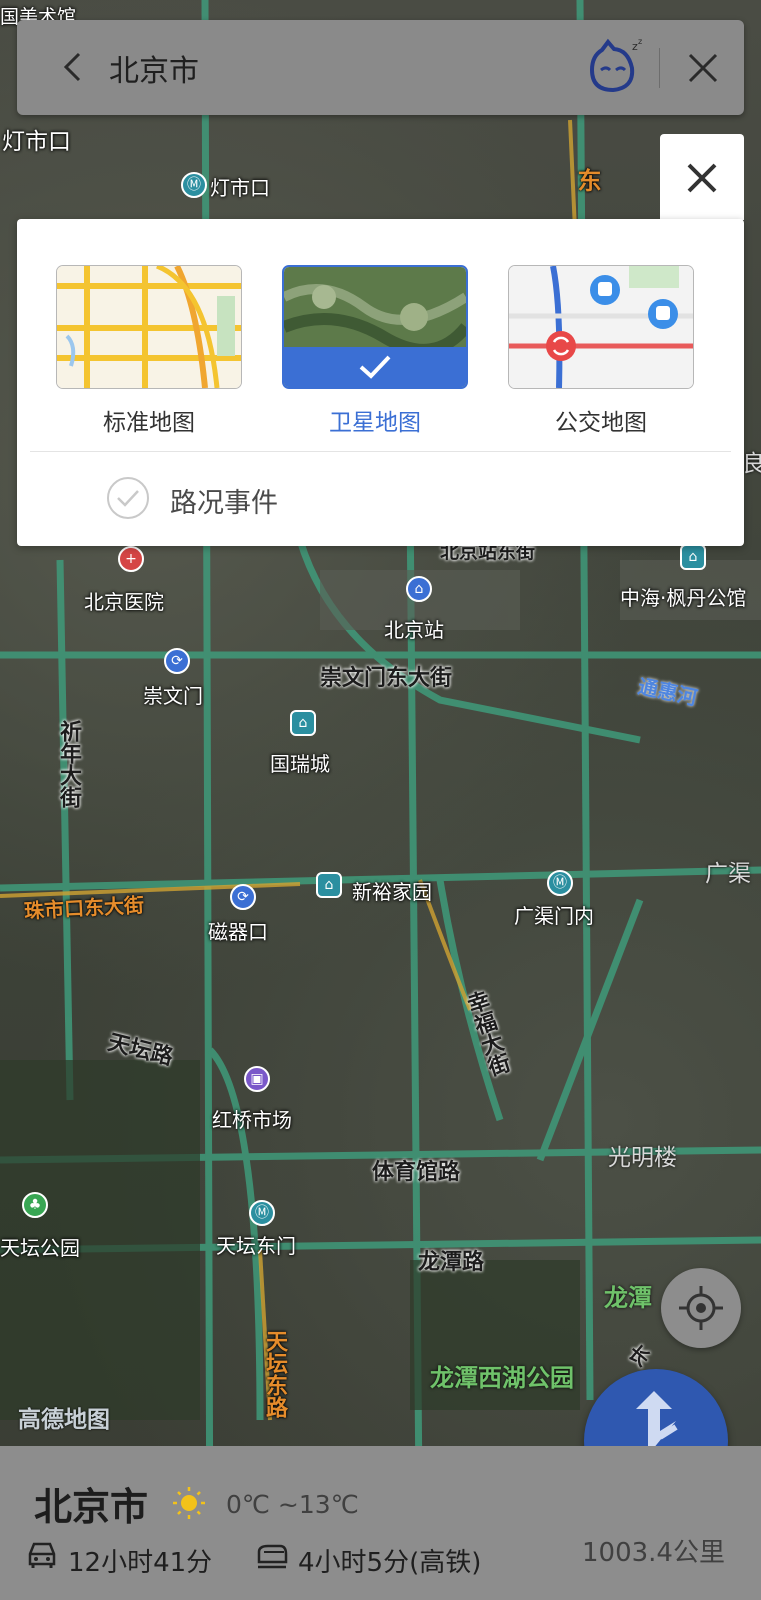 The width and height of the screenshot is (761, 1600). I want to click on svg-text: z, so click(640, 41).